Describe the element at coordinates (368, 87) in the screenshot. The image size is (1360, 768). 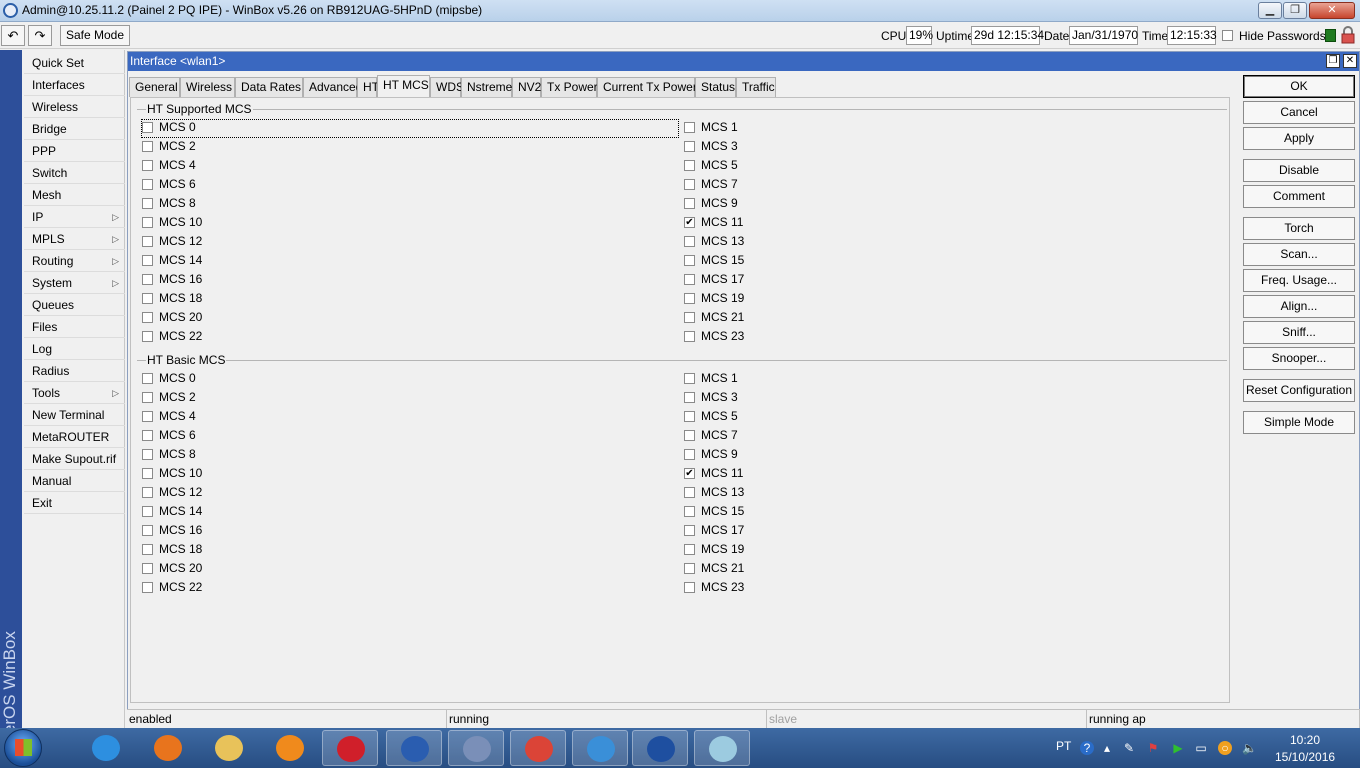
I see `tab-ht: HT` at that location.